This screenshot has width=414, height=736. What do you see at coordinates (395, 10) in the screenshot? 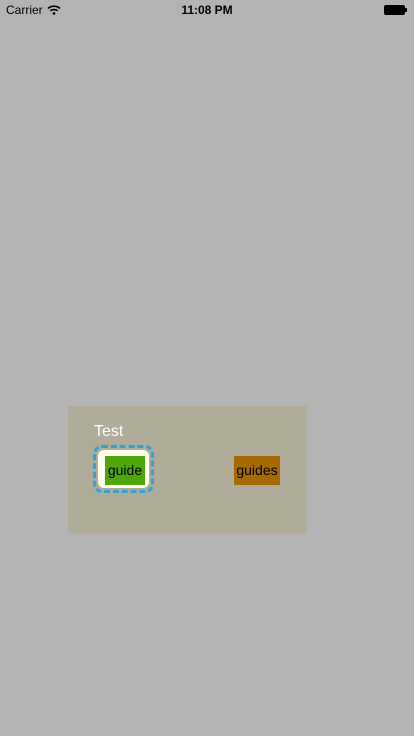
I see `battery-icon` at bounding box center [395, 10].